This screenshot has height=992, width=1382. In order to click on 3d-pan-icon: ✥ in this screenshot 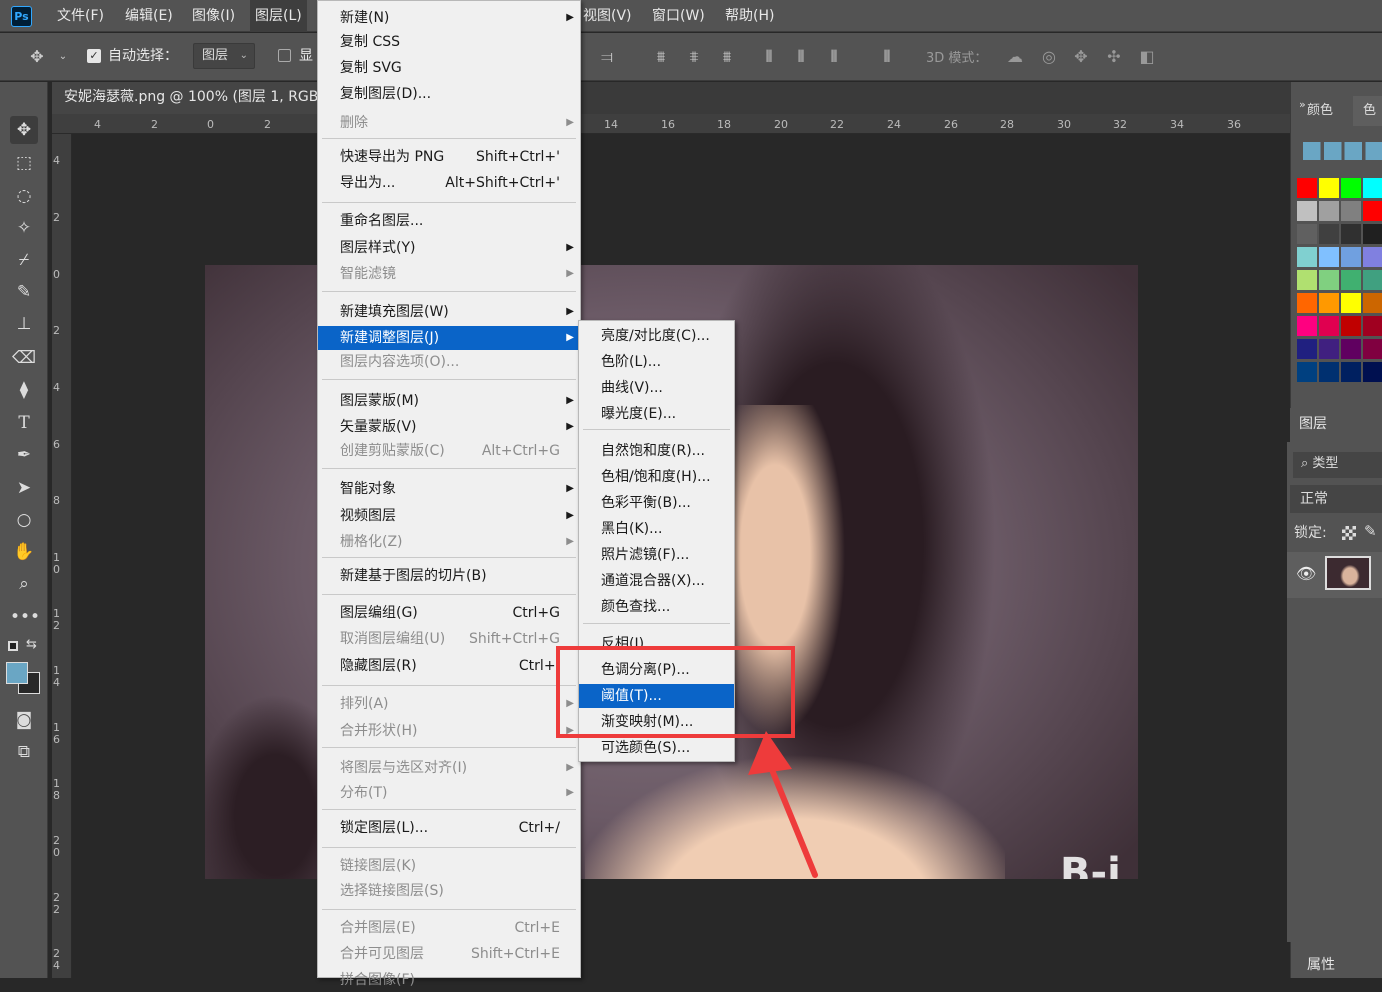, I will do `click(1081, 57)`.